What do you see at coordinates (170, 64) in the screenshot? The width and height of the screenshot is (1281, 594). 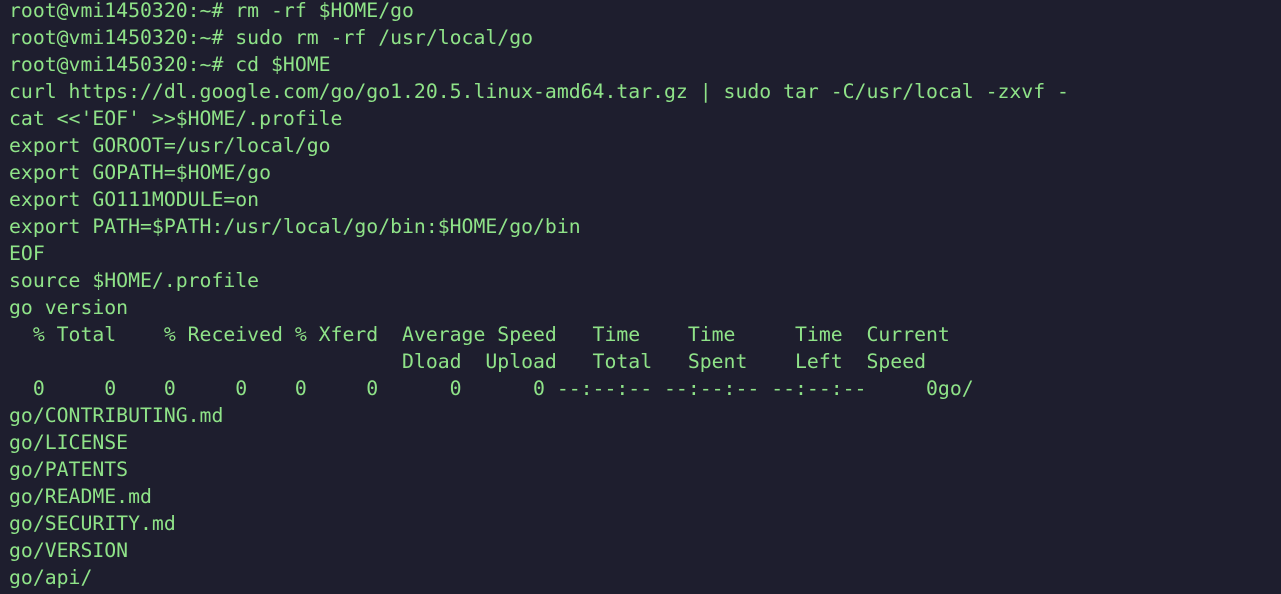 I see `terminal-line: root@vmi1450320:~# cd $HOME` at bounding box center [170, 64].